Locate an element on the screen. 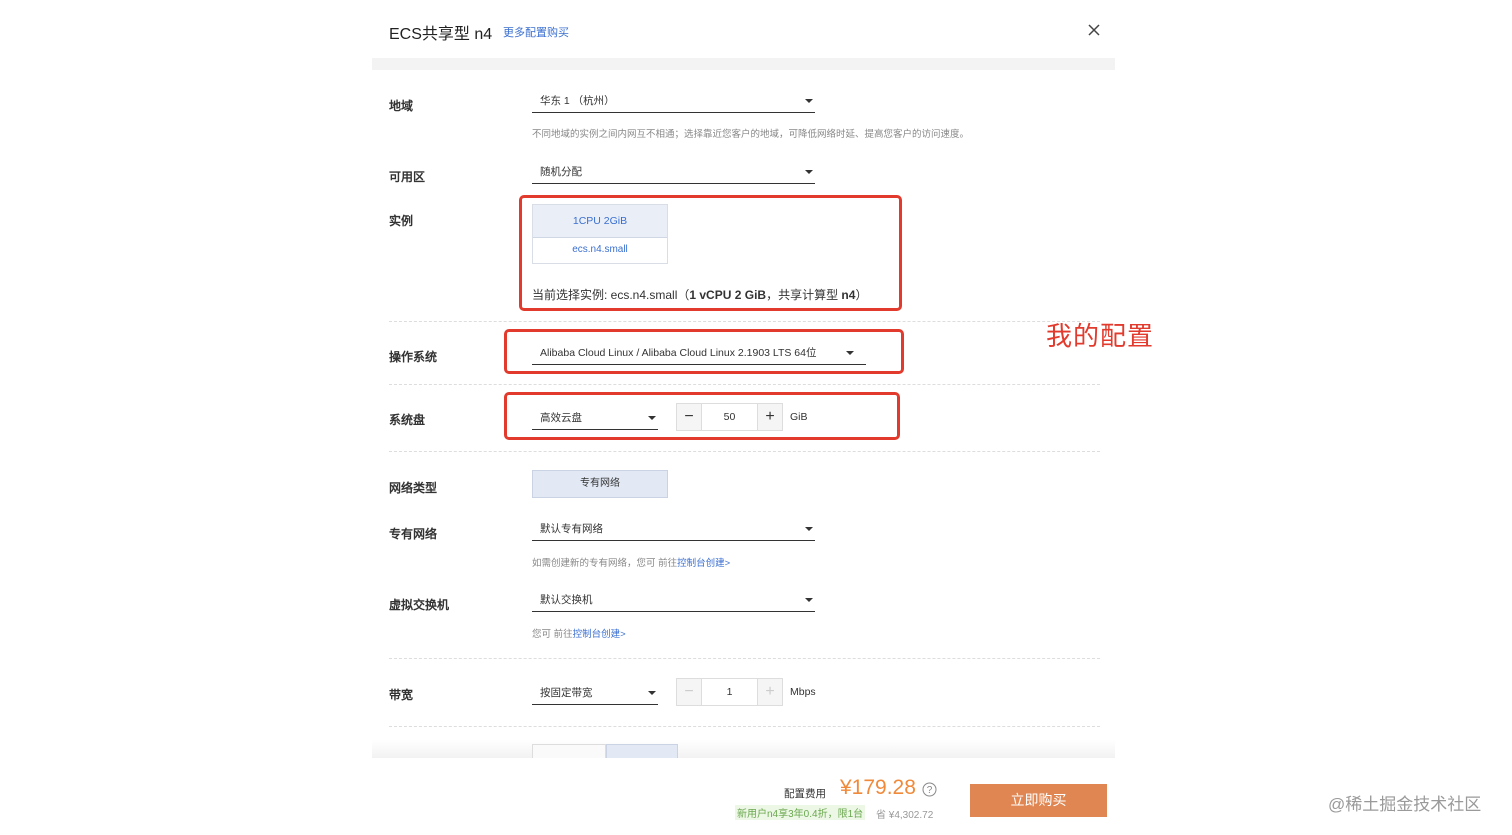  bandwidth-value: 1 is located at coordinates (729, 692).